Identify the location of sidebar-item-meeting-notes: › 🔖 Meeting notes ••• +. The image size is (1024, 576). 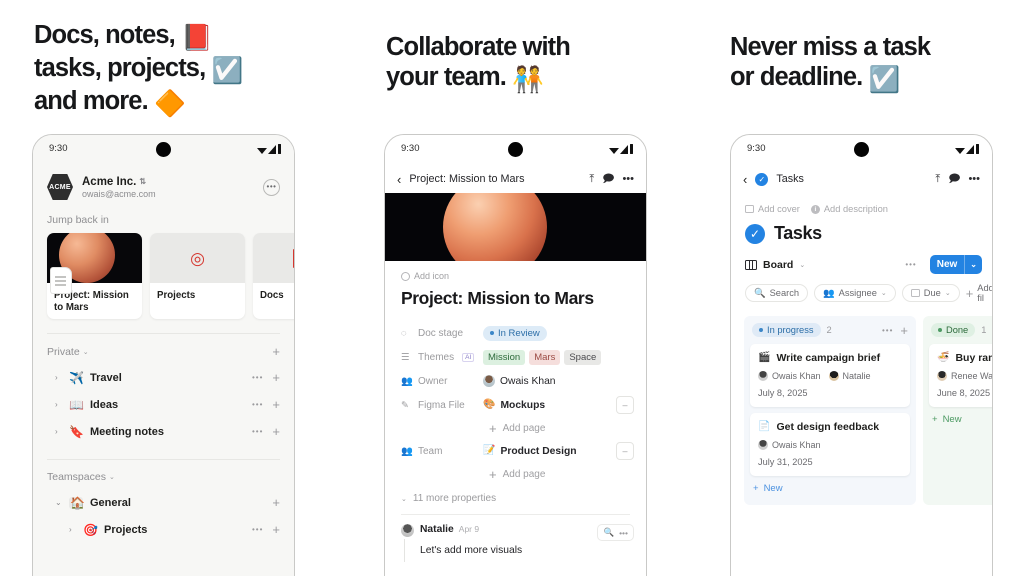
(163, 431).